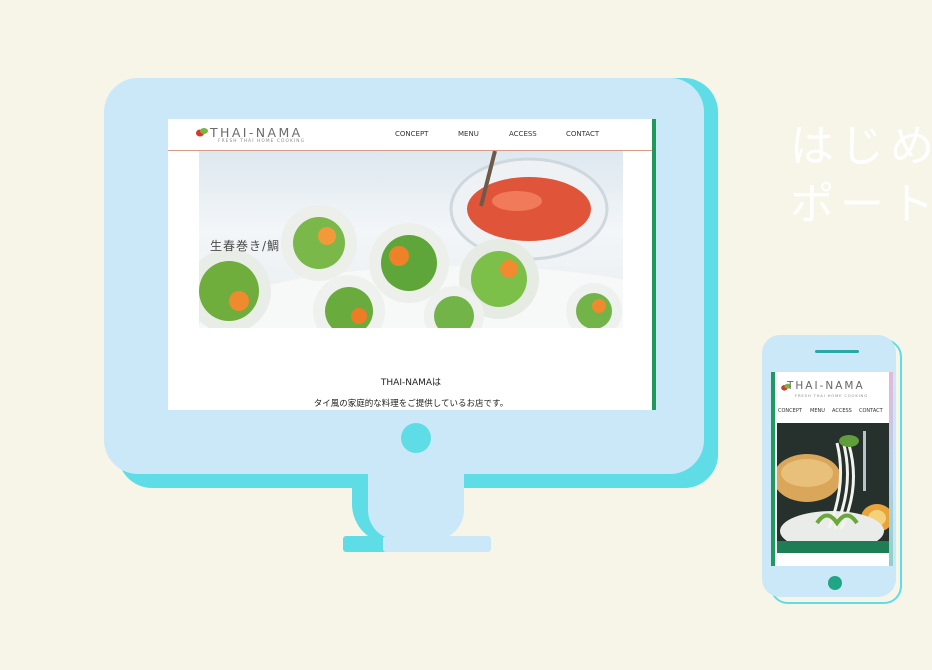 This screenshot has height=670, width=932. What do you see at coordinates (773, 469) in the screenshot?
I see `mobile-screen-edge-left` at bounding box center [773, 469].